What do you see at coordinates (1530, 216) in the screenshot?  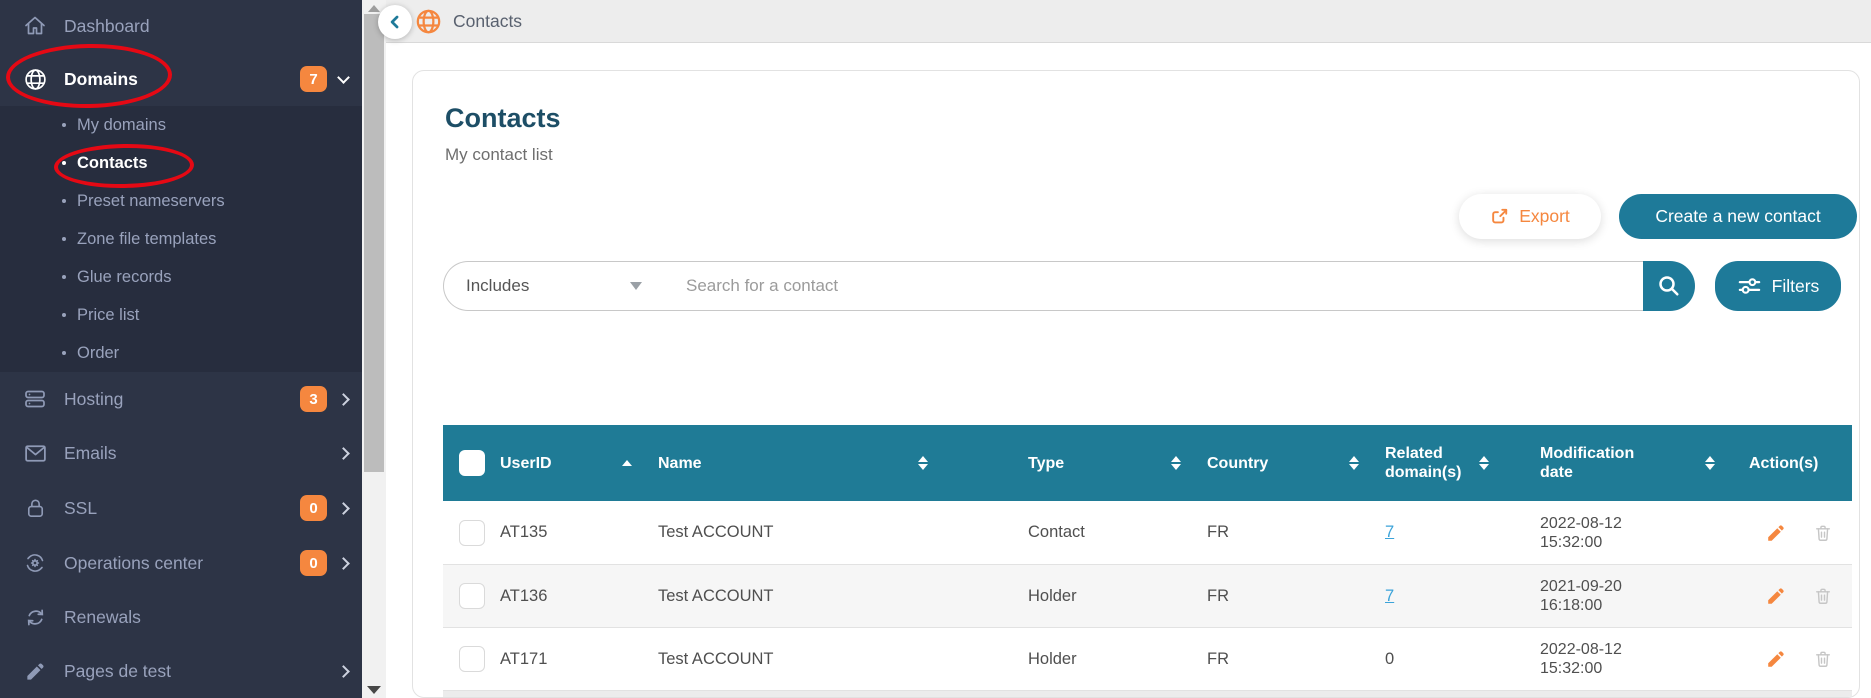 I see `export-button: Export` at bounding box center [1530, 216].